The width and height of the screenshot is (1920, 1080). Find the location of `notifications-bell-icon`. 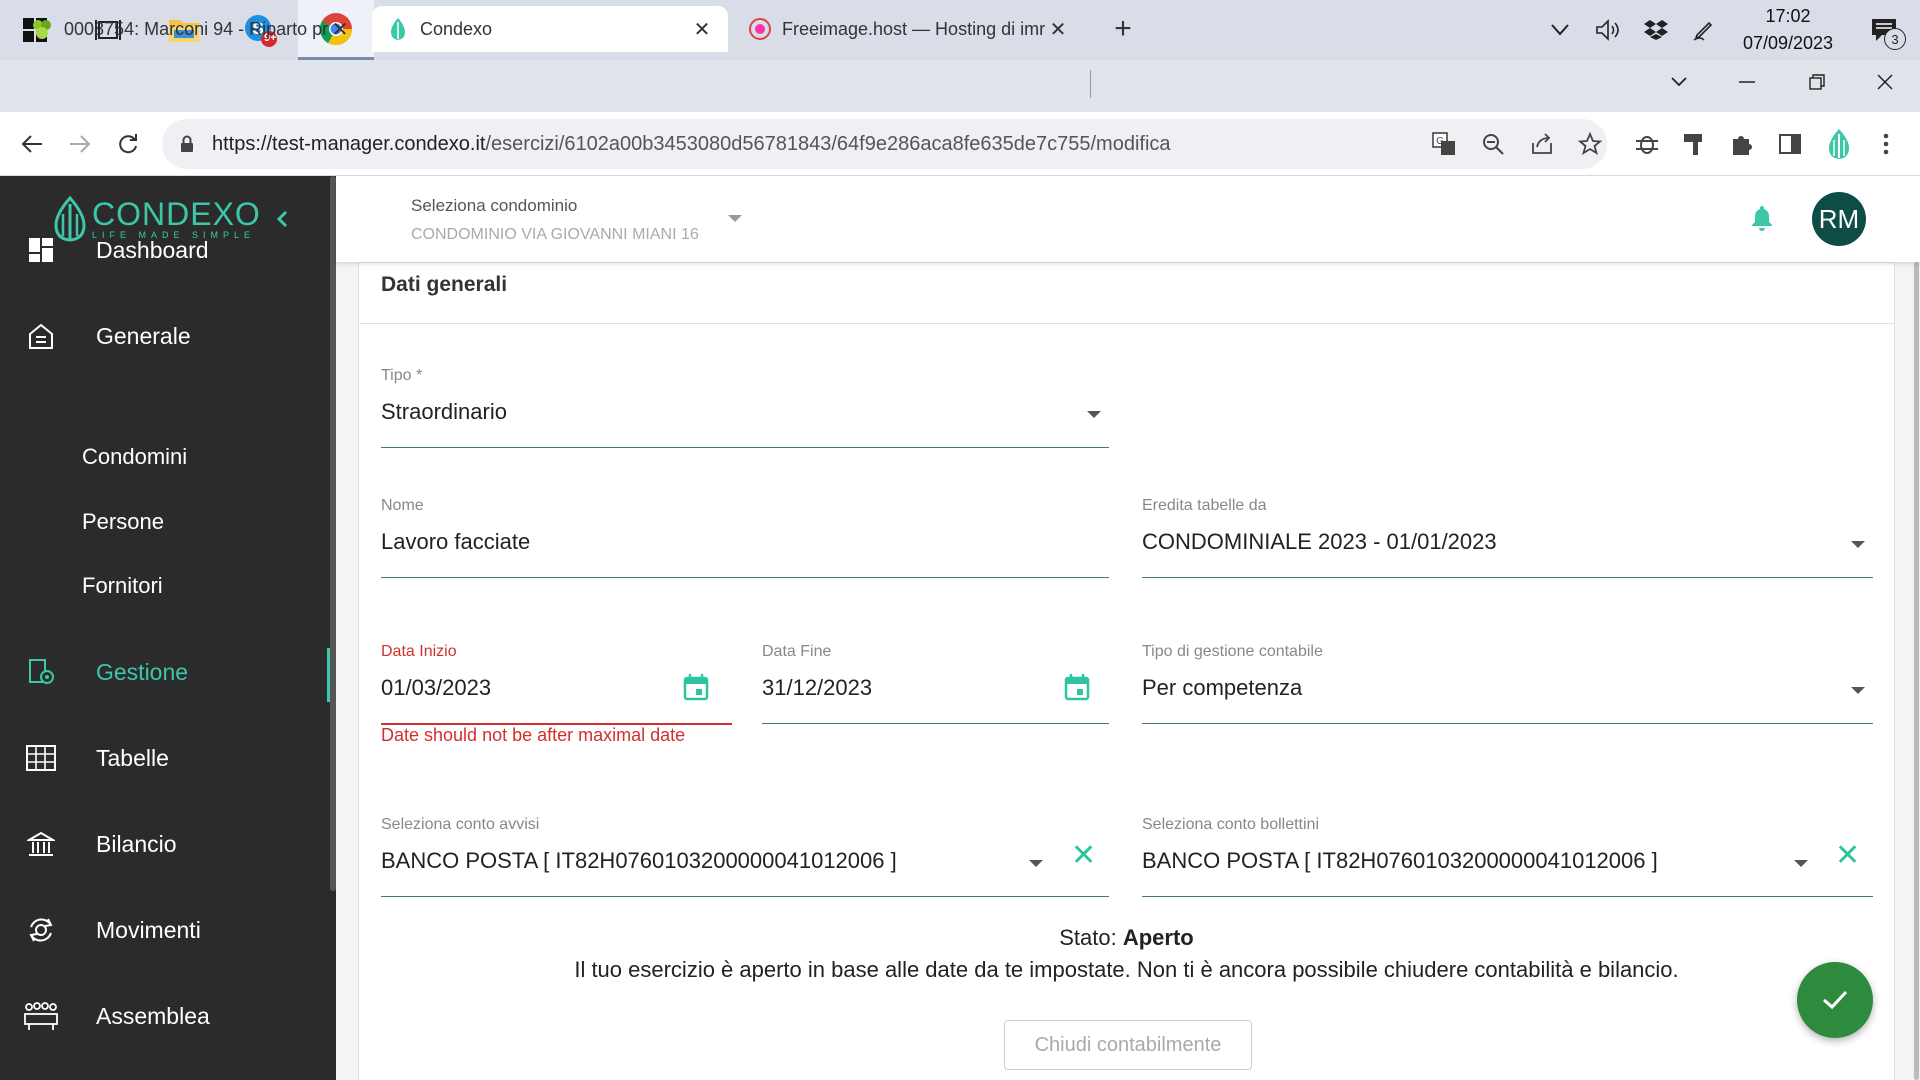

notifications-bell-icon is located at coordinates (1762, 220).